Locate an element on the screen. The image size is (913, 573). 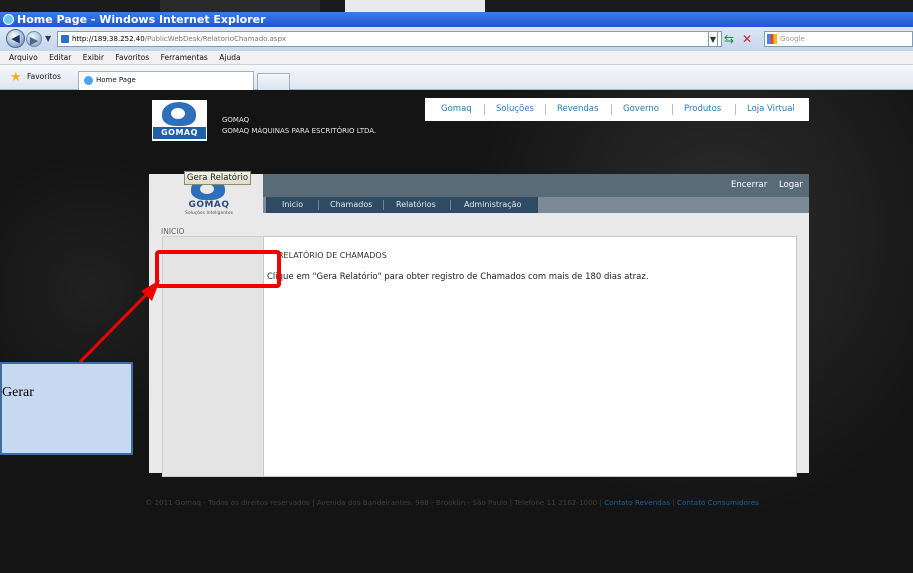
annotation-highlight-box is located at coordinates (218, 269).